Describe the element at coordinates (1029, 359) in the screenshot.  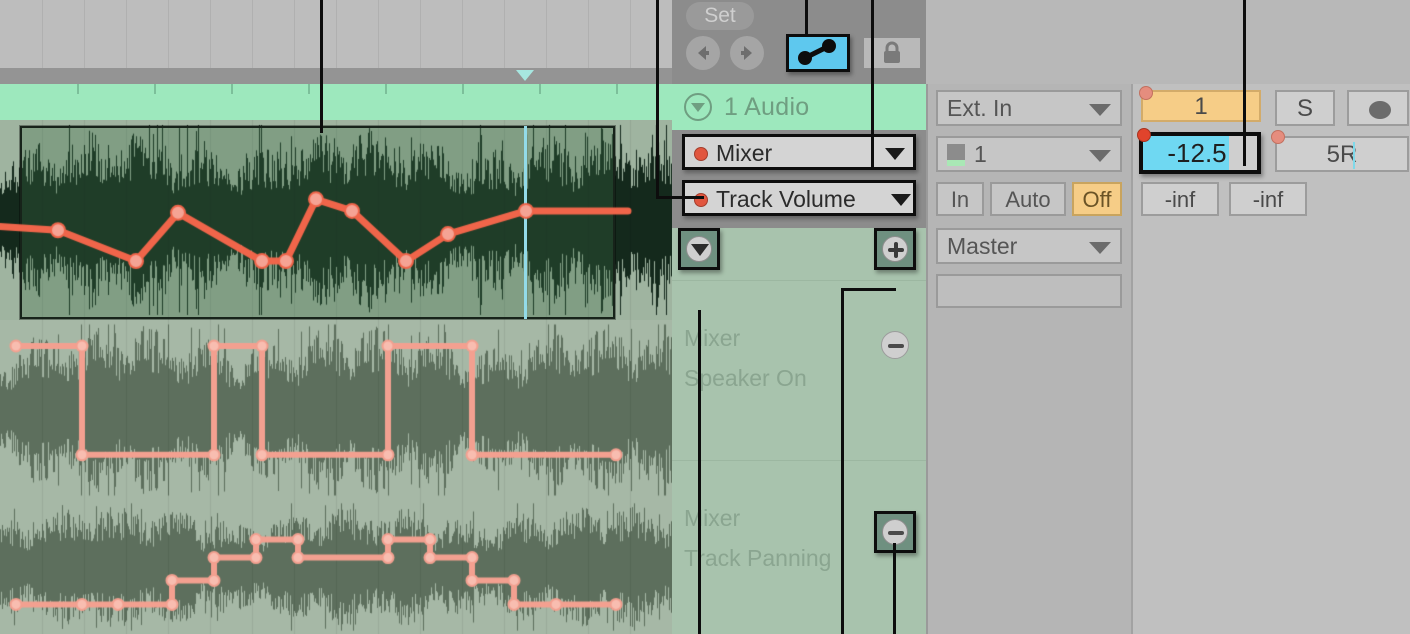
I see `track-io-panel: Ext. In 1 In Auto Off Master` at that location.